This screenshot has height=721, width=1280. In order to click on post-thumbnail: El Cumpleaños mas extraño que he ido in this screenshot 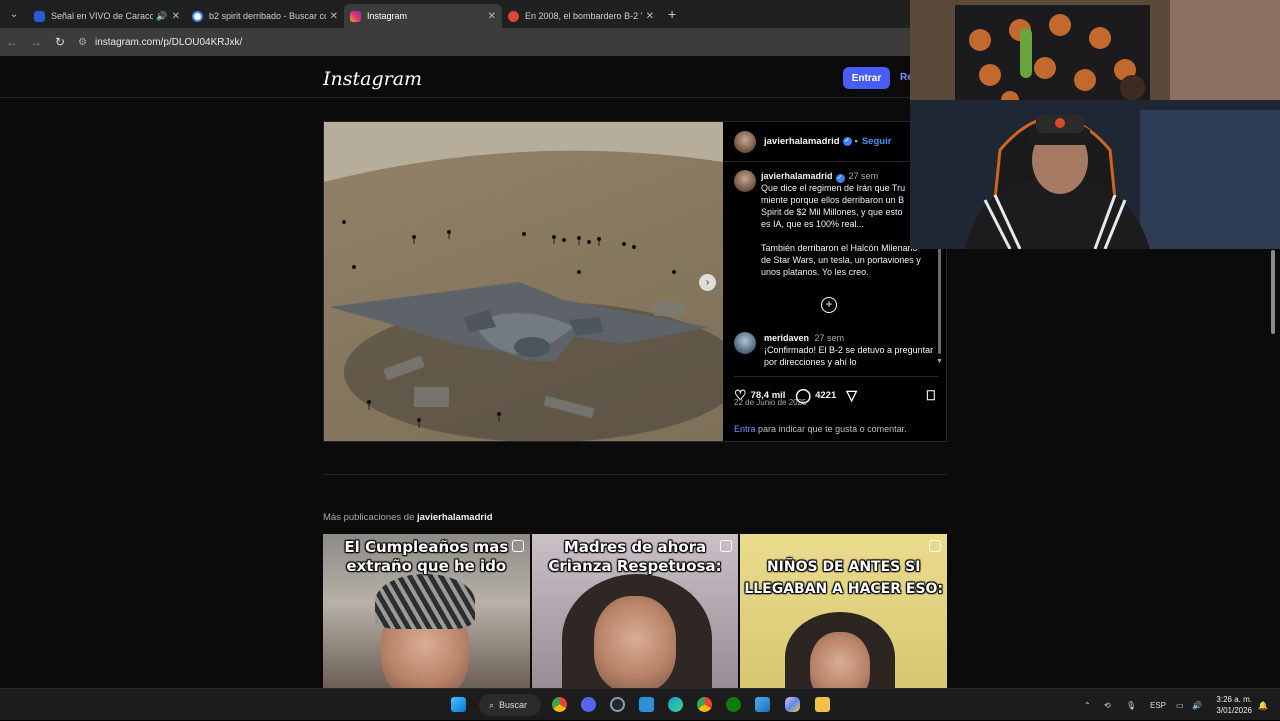, I will do `click(426, 611)`.